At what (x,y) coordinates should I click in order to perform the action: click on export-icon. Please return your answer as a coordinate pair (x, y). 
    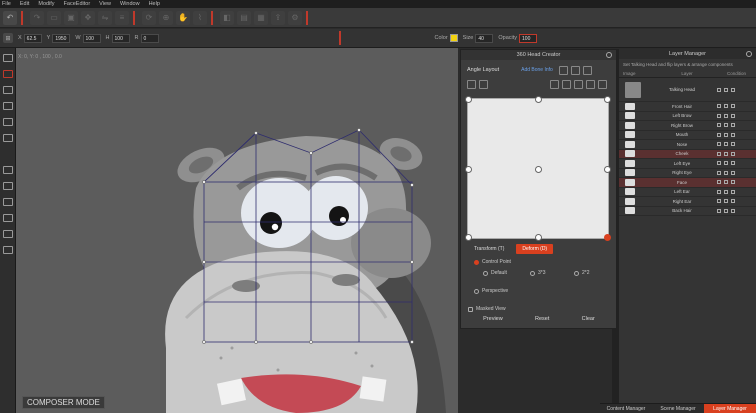
    Looking at the image, I should click on (587, 70).